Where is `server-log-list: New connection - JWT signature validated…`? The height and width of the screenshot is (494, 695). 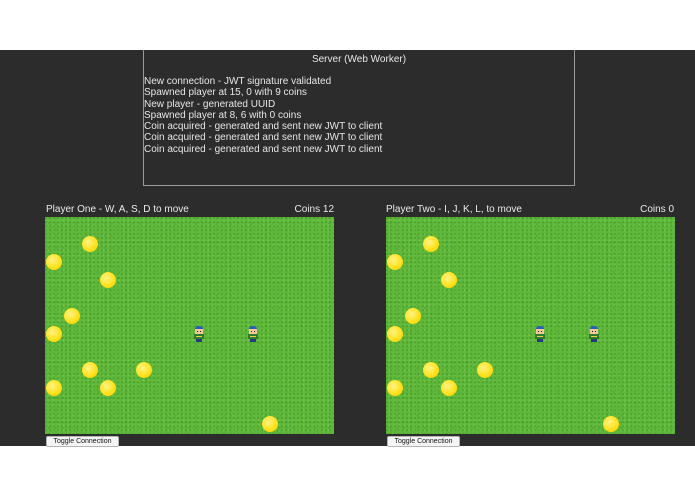 server-log-list: New connection - JWT signature validated… is located at coordinates (263, 115).